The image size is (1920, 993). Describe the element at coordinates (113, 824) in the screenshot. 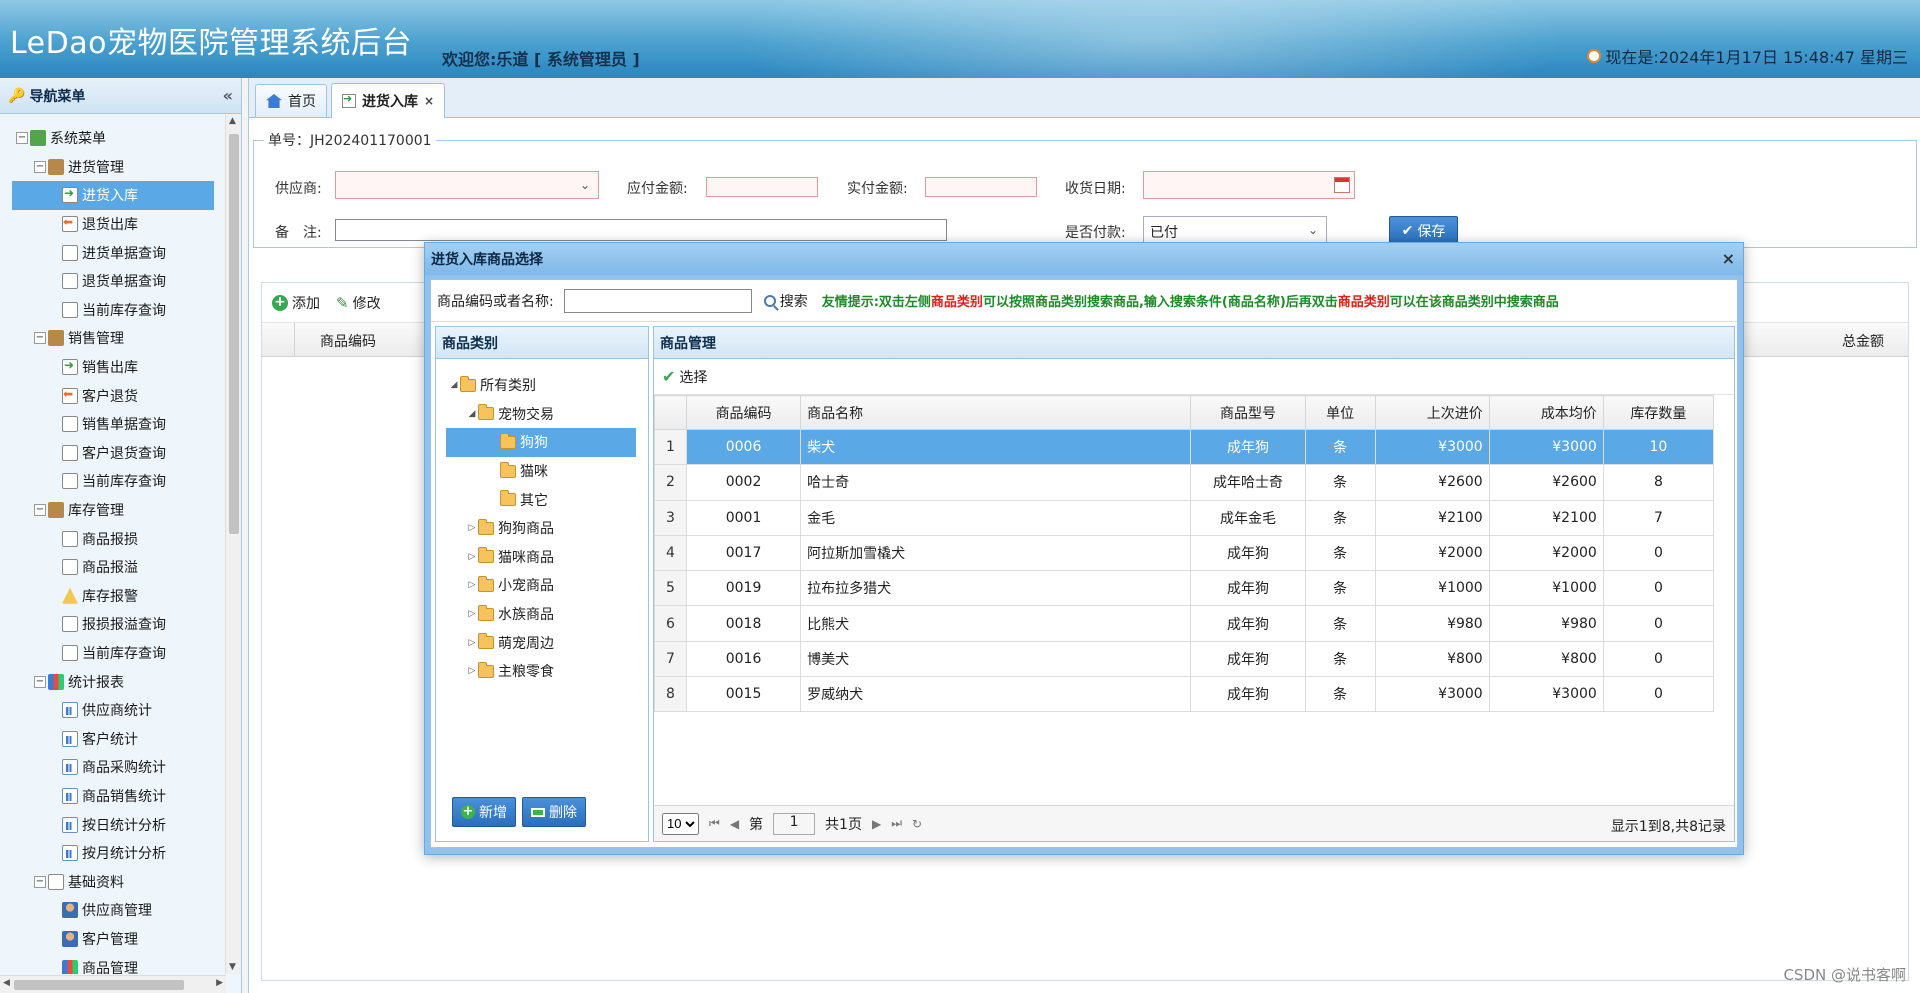

I see `nav-item-daily-analysis: 按日统计分析` at that location.